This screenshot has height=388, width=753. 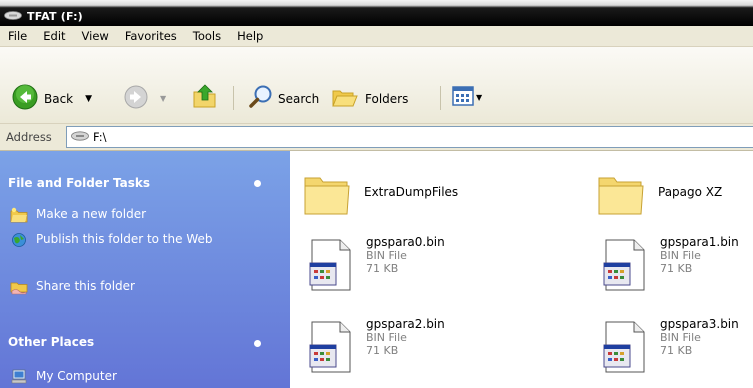 I want to click on file-item: gpspara0.bin BIN File 71 KB, so click(x=376, y=264).